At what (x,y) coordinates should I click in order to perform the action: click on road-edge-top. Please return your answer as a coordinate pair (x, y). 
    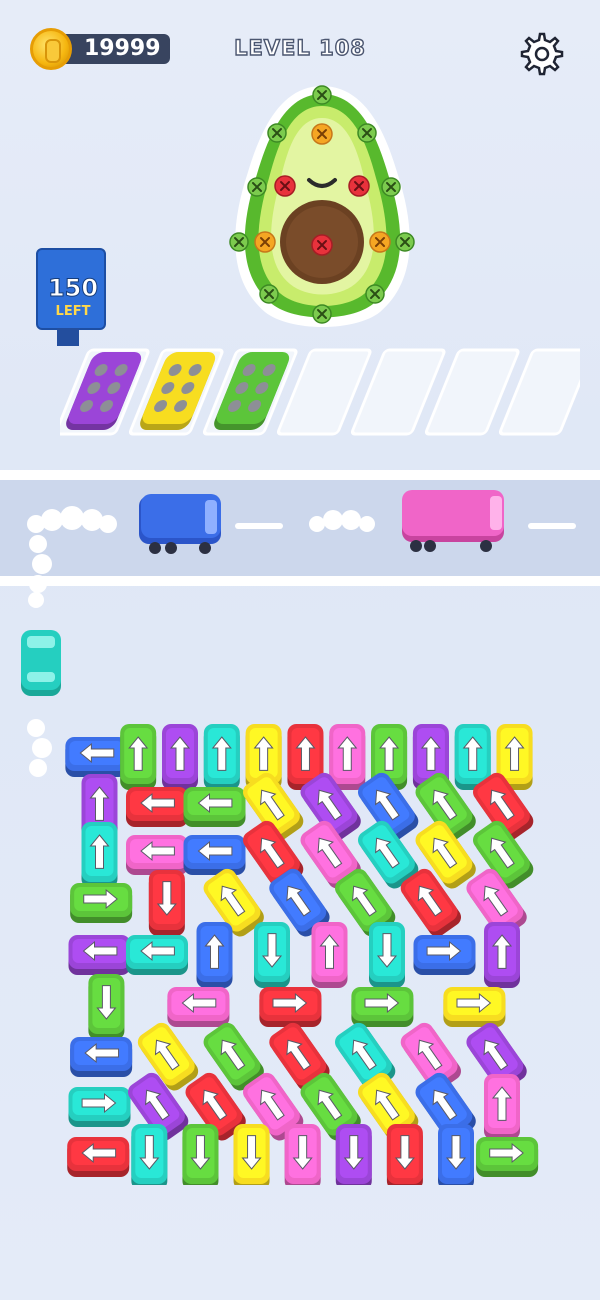
    Looking at the image, I should click on (300, 475).